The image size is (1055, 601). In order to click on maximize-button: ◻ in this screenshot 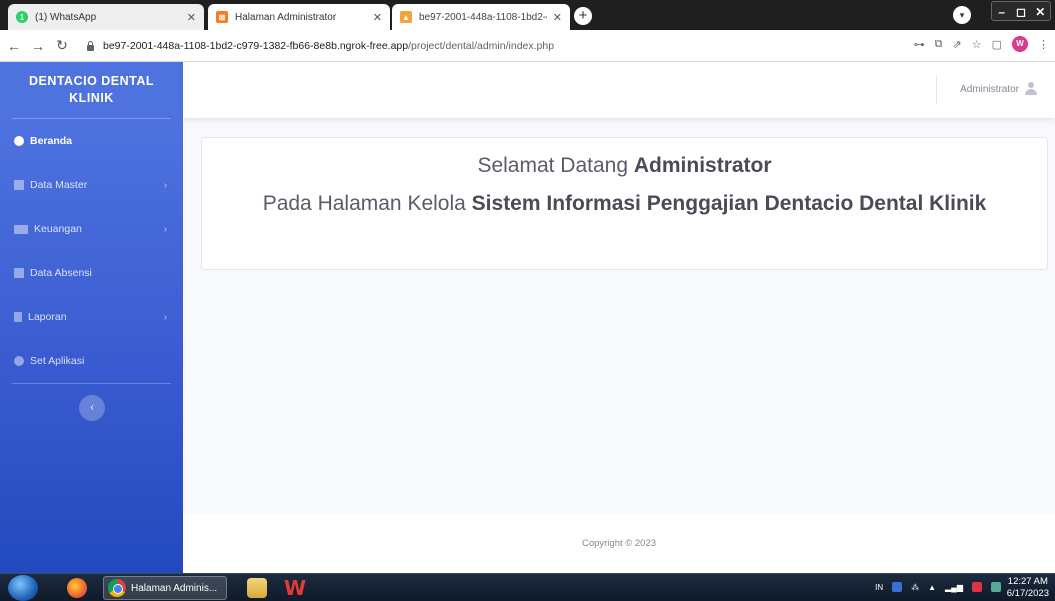, I will do `click(1020, 12)`.